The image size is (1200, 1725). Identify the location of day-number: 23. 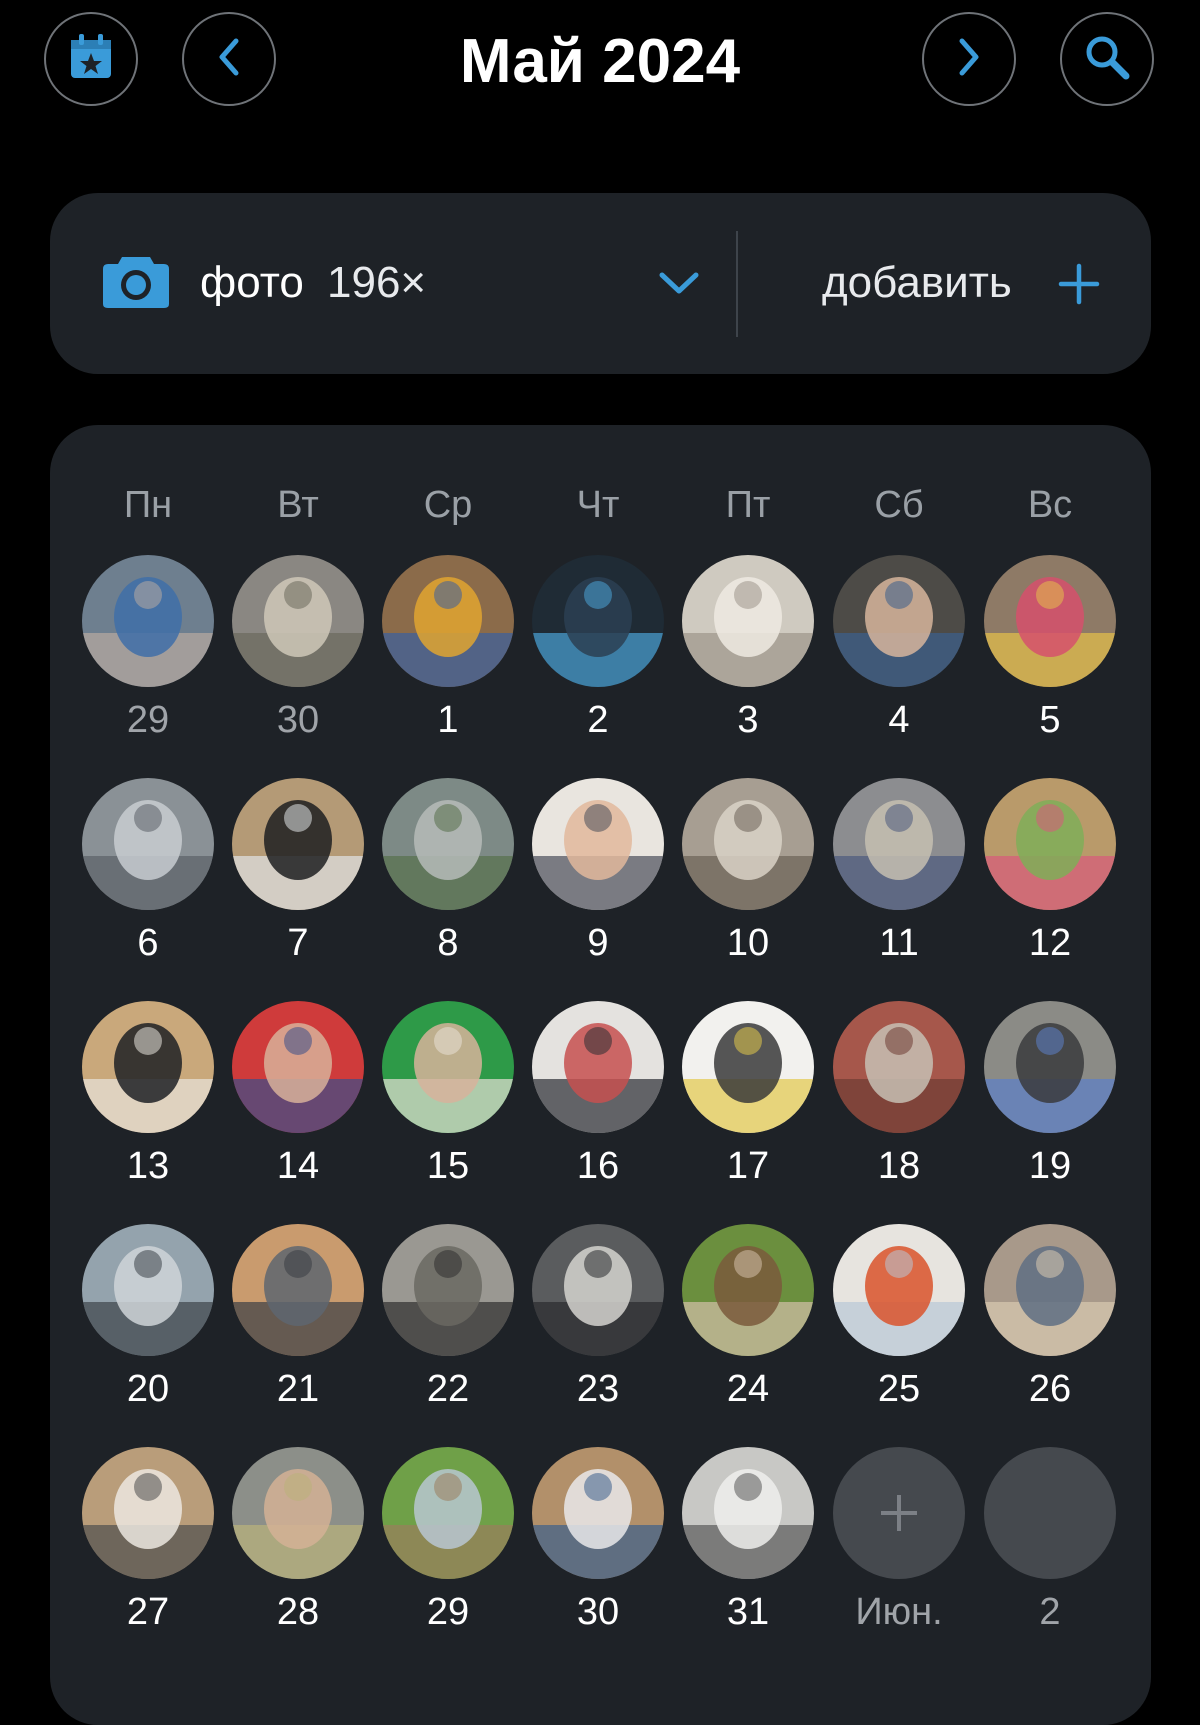
(598, 1389).